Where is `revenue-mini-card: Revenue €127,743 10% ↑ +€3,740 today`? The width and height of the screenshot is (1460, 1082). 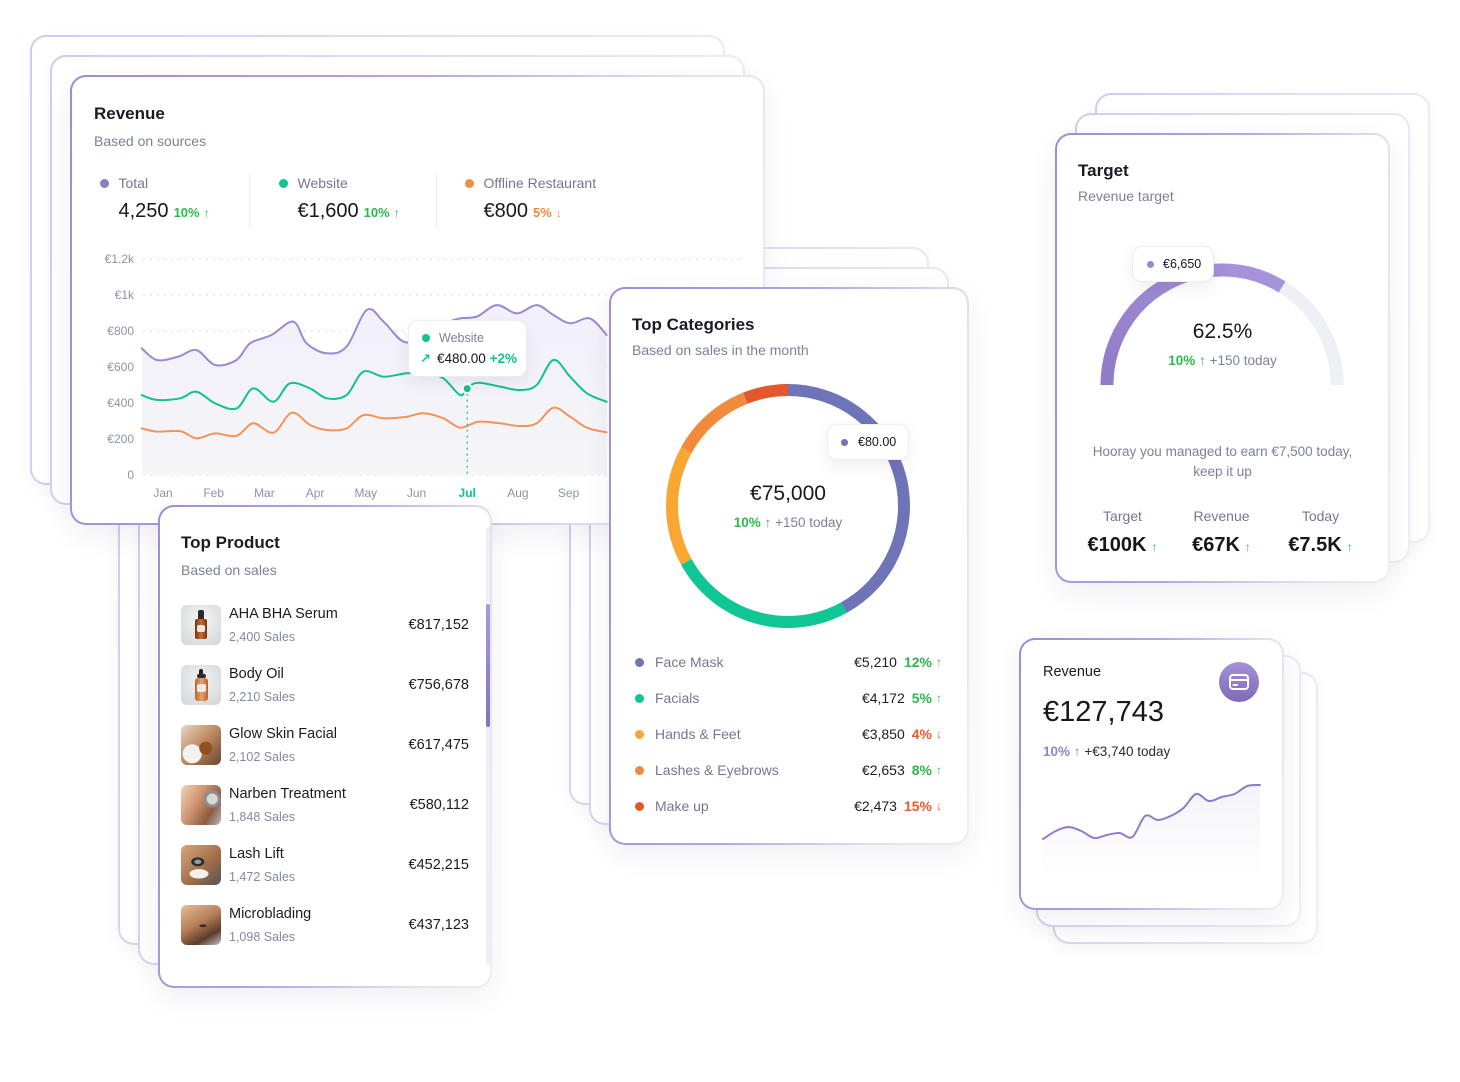 revenue-mini-card: Revenue €127,743 10% ↑ +€3,740 today is located at coordinates (1151, 774).